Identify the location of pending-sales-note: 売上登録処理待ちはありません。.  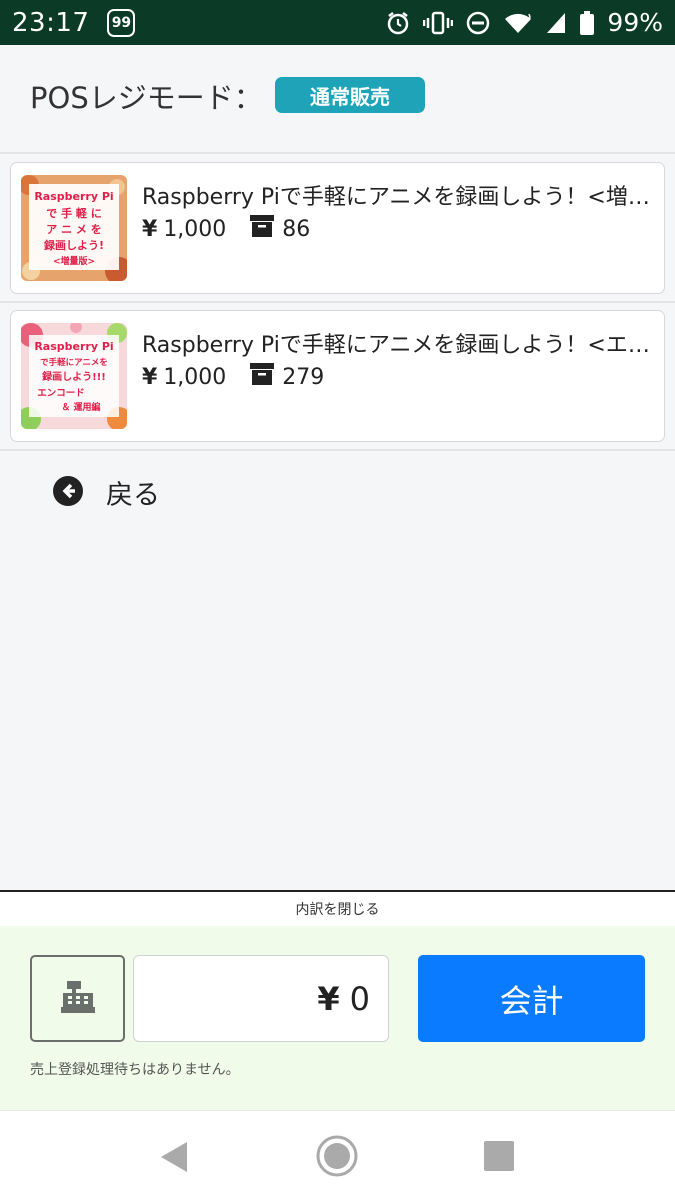
(135, 1070).